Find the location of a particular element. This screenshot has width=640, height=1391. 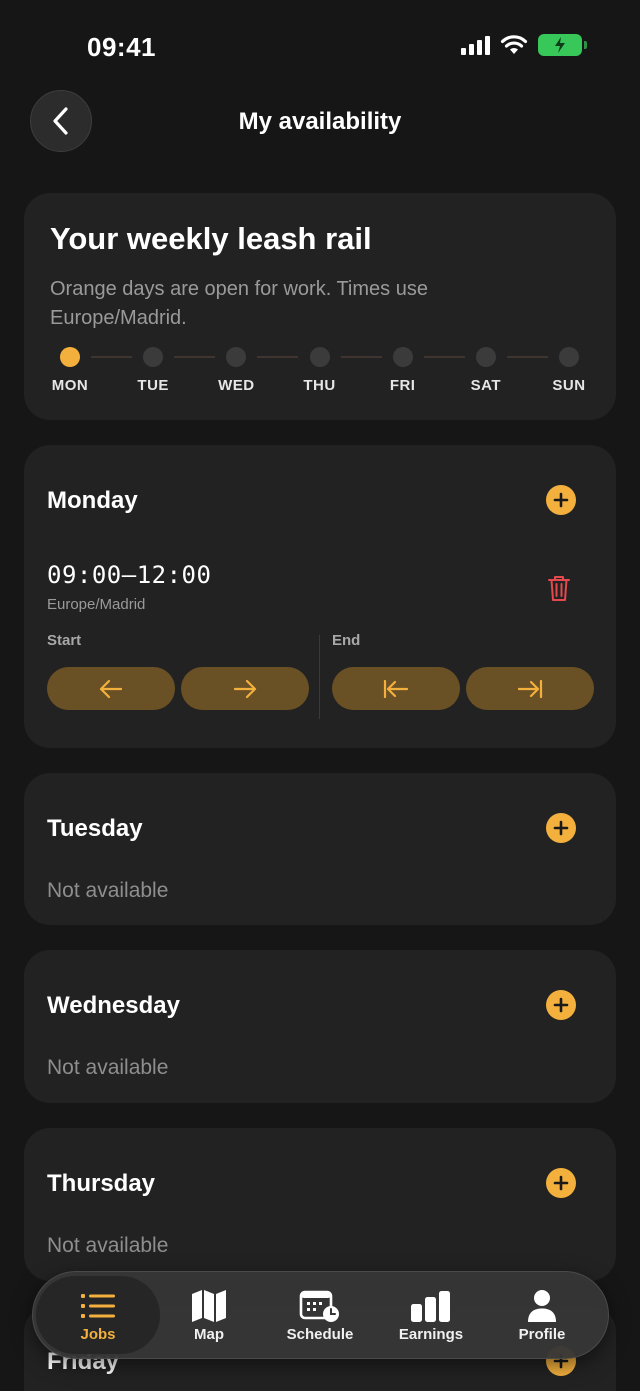

battery-charging-icon is located at coordinates (562, 45).